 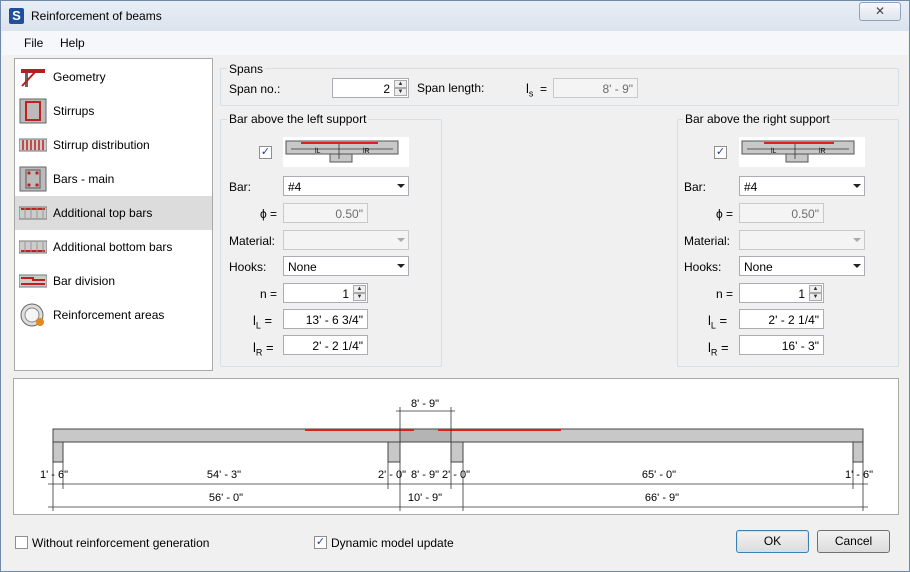 What do you see at coordinates (79, 77) in the screenshot?
I see `sidebar-item-label: Geometry` at bounding box center [79, 77].